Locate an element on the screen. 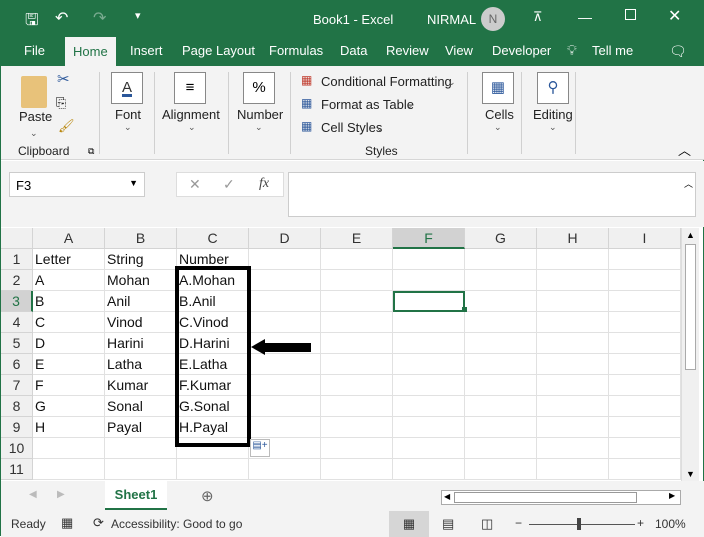 The image size is (704, 537). cell-D2 is located at coordinates (285, 280).